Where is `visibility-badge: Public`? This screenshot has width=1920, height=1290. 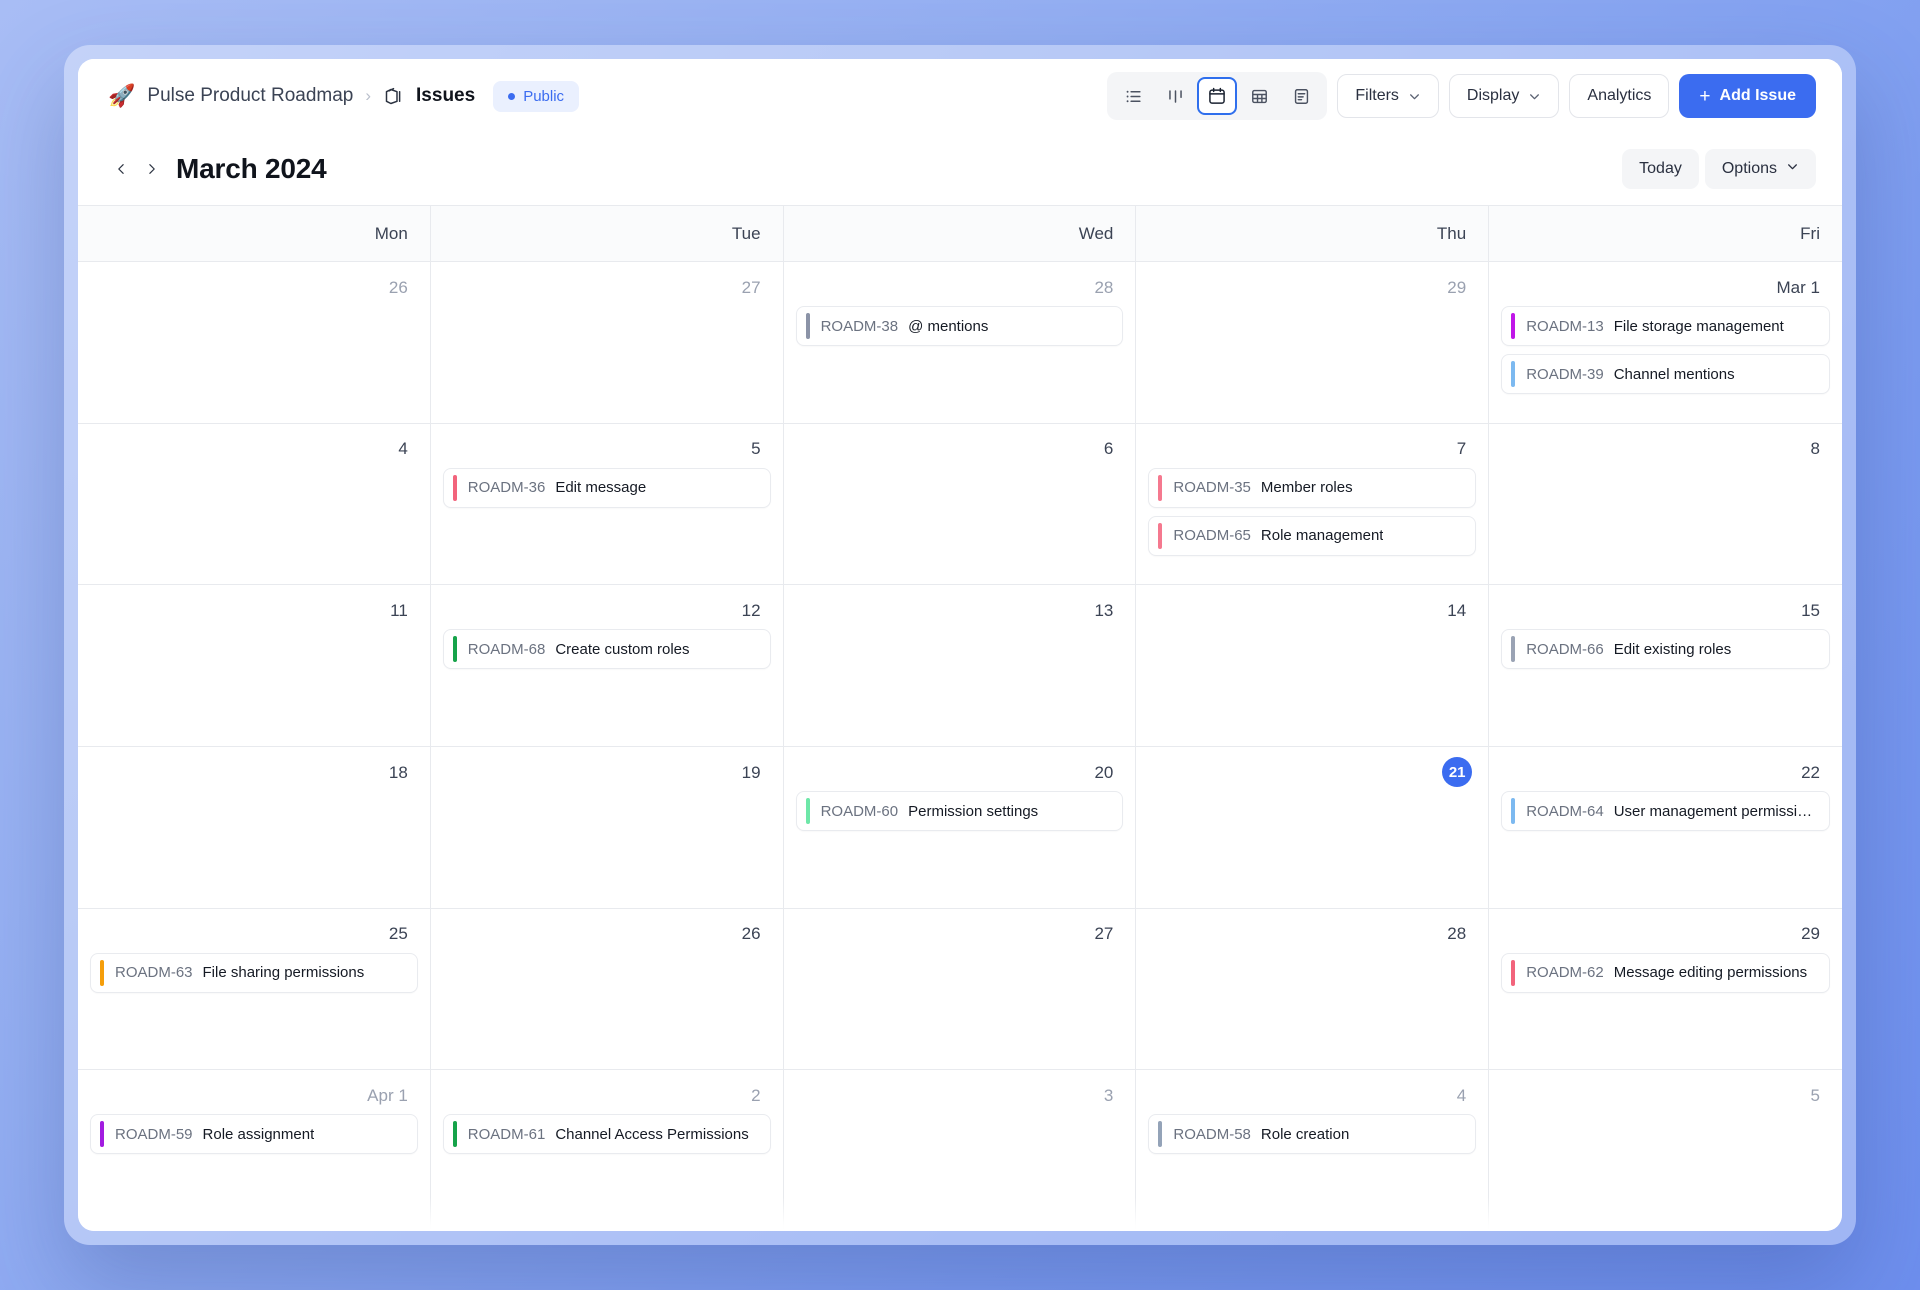 visibility-badge: Public is located at coordinates (536, 96).